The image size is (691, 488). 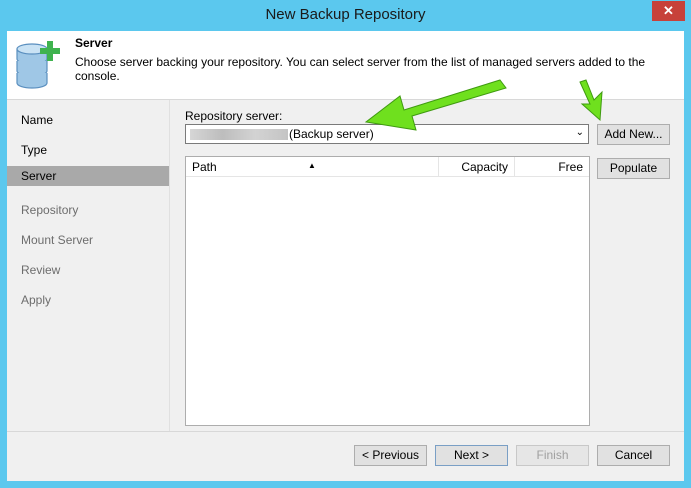 What do you see at coordinates (88, 150) in the screenshot?
I see `nav-step-type: Type` at bounding box center [88, 150].